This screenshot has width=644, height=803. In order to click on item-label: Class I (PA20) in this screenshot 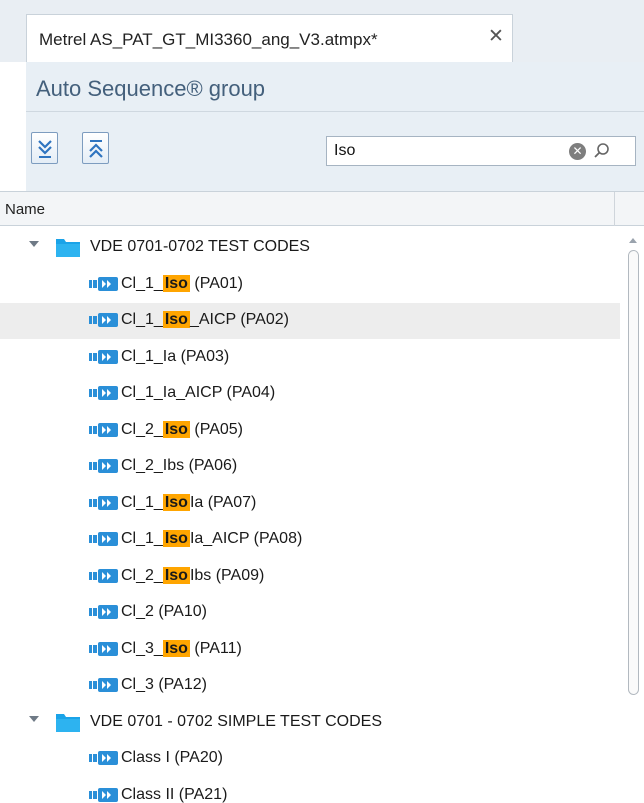, I will do `click(172, 757)`.